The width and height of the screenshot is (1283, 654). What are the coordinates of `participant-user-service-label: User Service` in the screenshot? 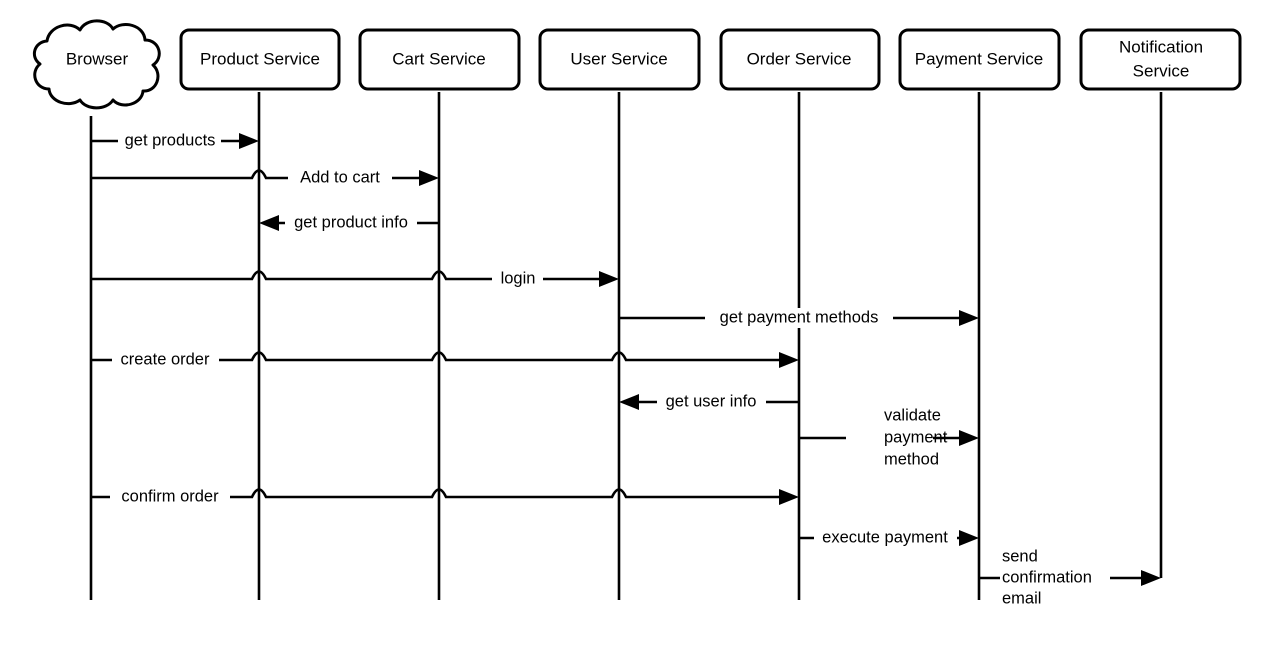 It's located at (618, 58).